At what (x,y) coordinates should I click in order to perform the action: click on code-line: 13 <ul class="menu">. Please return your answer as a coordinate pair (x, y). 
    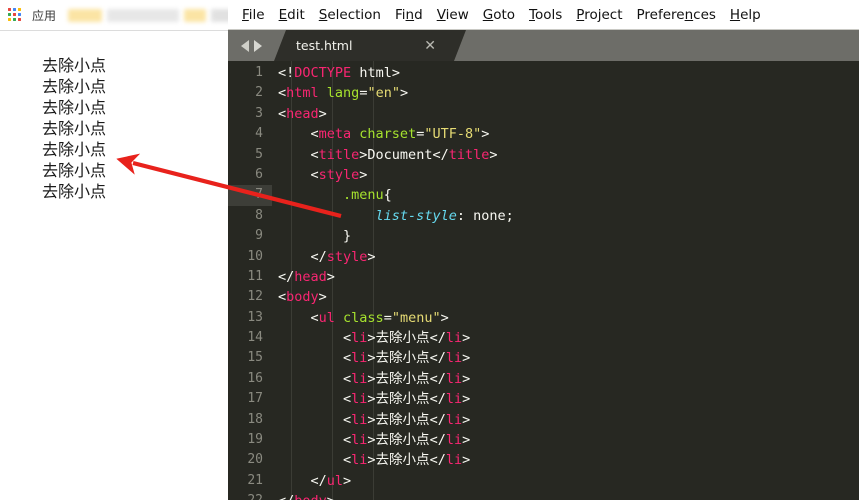
    Looking at the image, I should click on (543, 318).